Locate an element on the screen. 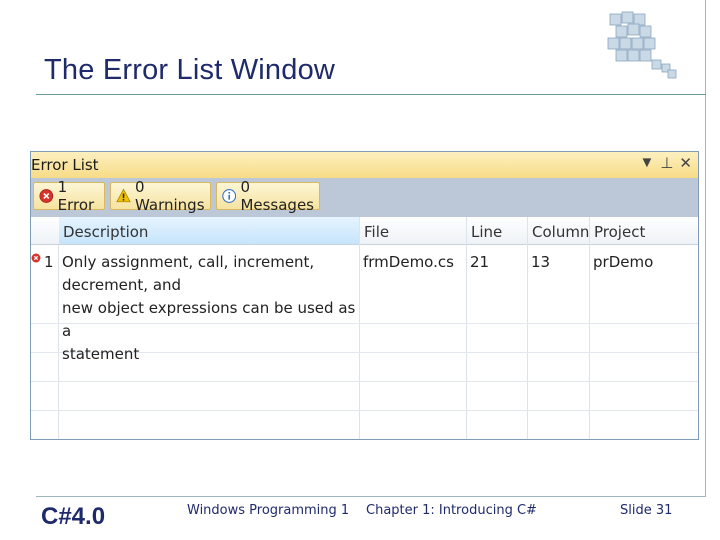  error-list-toolbar: 1 Error 0 Warnings 0 Messages is located at coordinates (364, 197).